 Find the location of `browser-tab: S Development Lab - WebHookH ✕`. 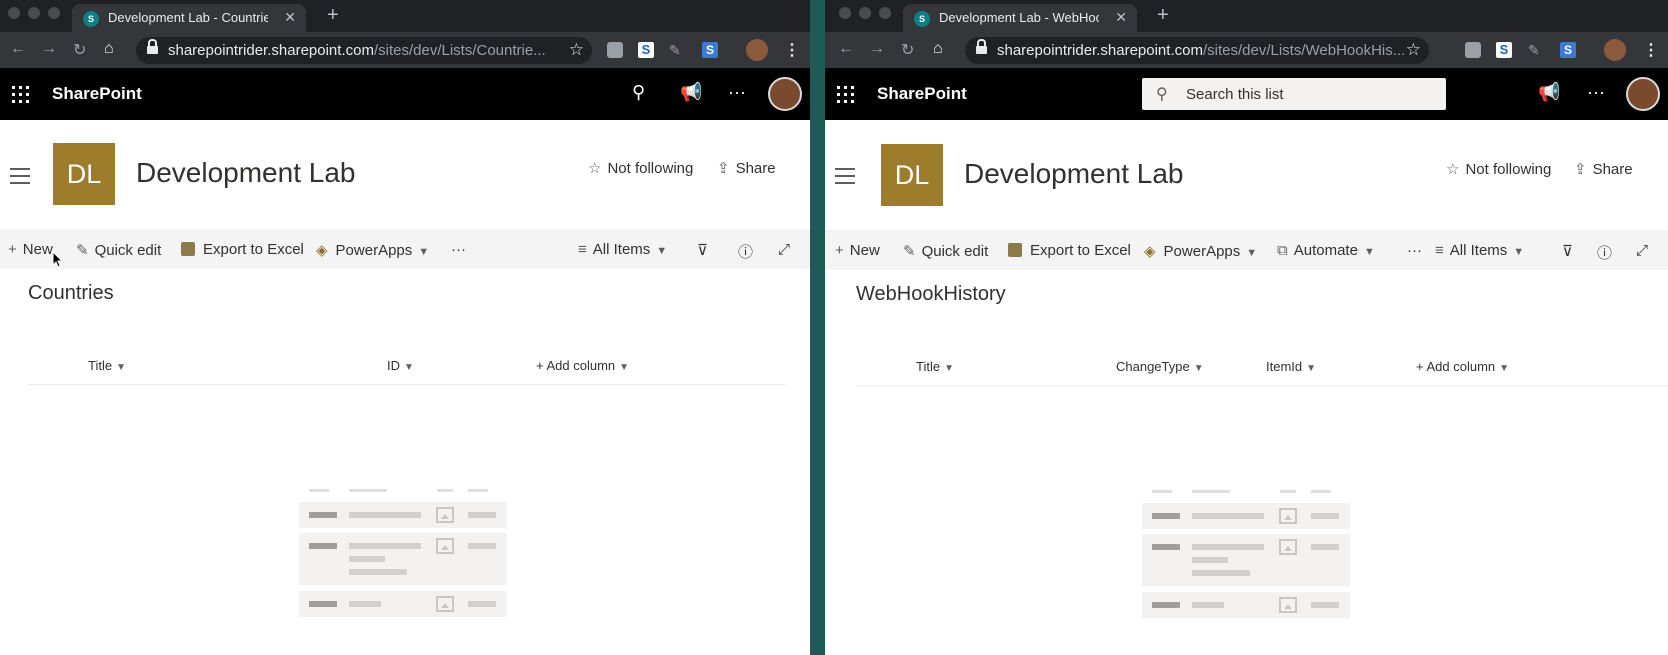

browser-tab: S Development Lab - WebHookH ✕ is located at coordinates (1020, 18).